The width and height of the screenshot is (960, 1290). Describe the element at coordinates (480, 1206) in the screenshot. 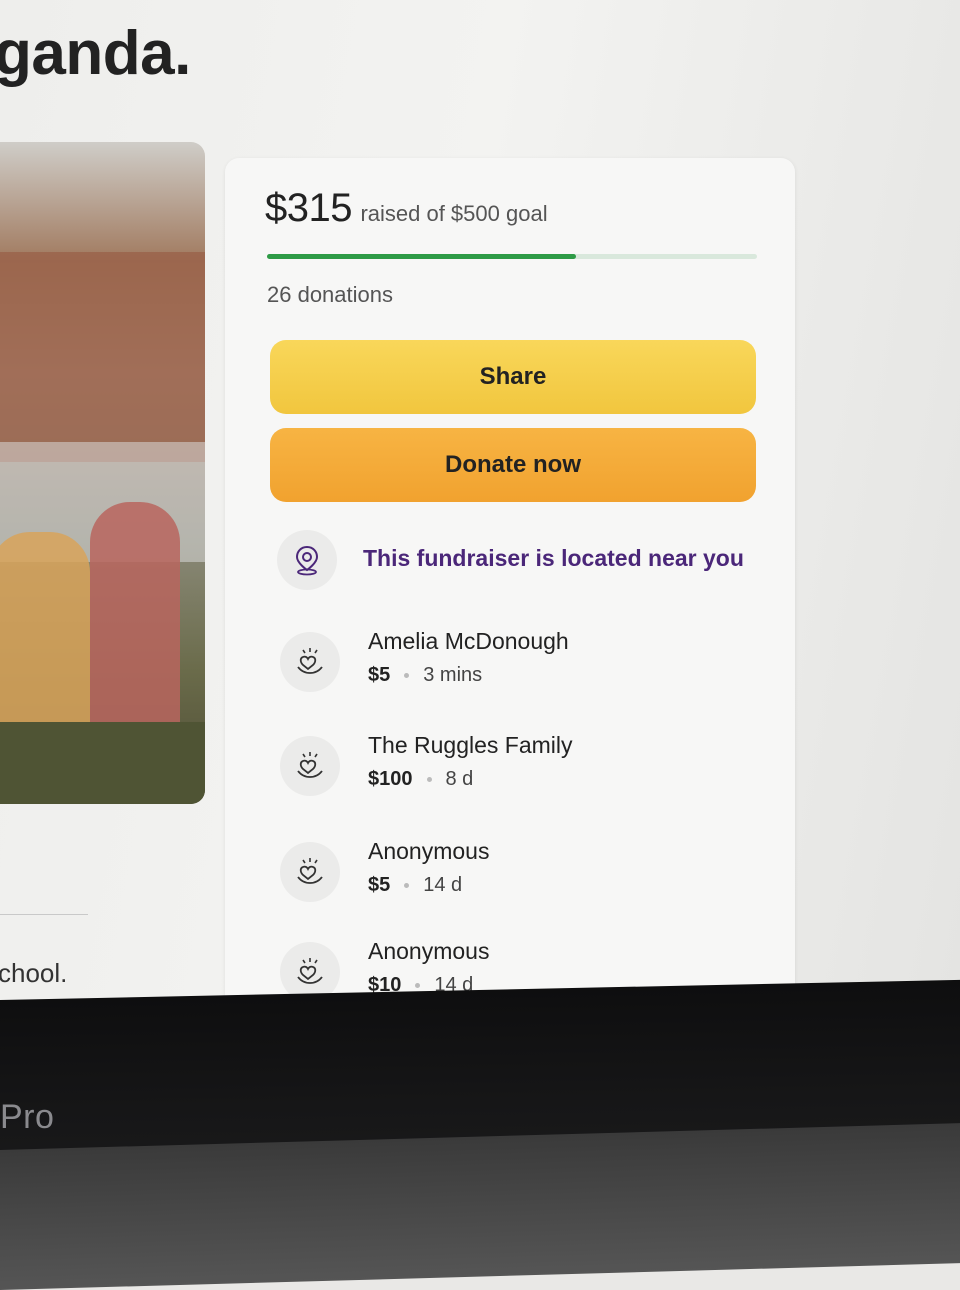

I see `desk-surface` at that location.